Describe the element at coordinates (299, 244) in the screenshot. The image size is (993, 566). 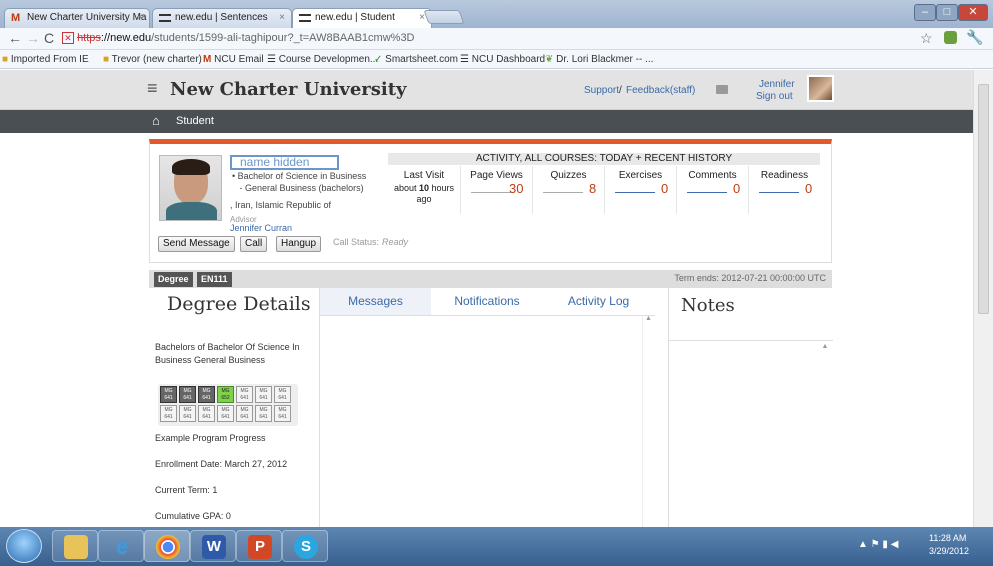
I see `hangup-button: Hangup` at that location.